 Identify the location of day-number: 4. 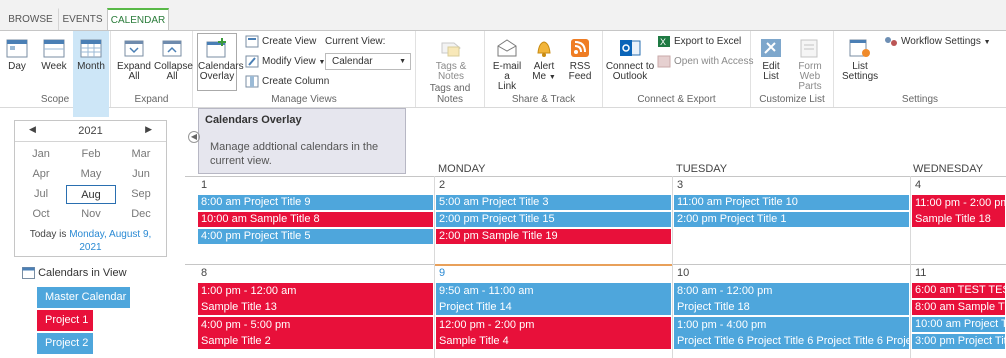
(918, 185).